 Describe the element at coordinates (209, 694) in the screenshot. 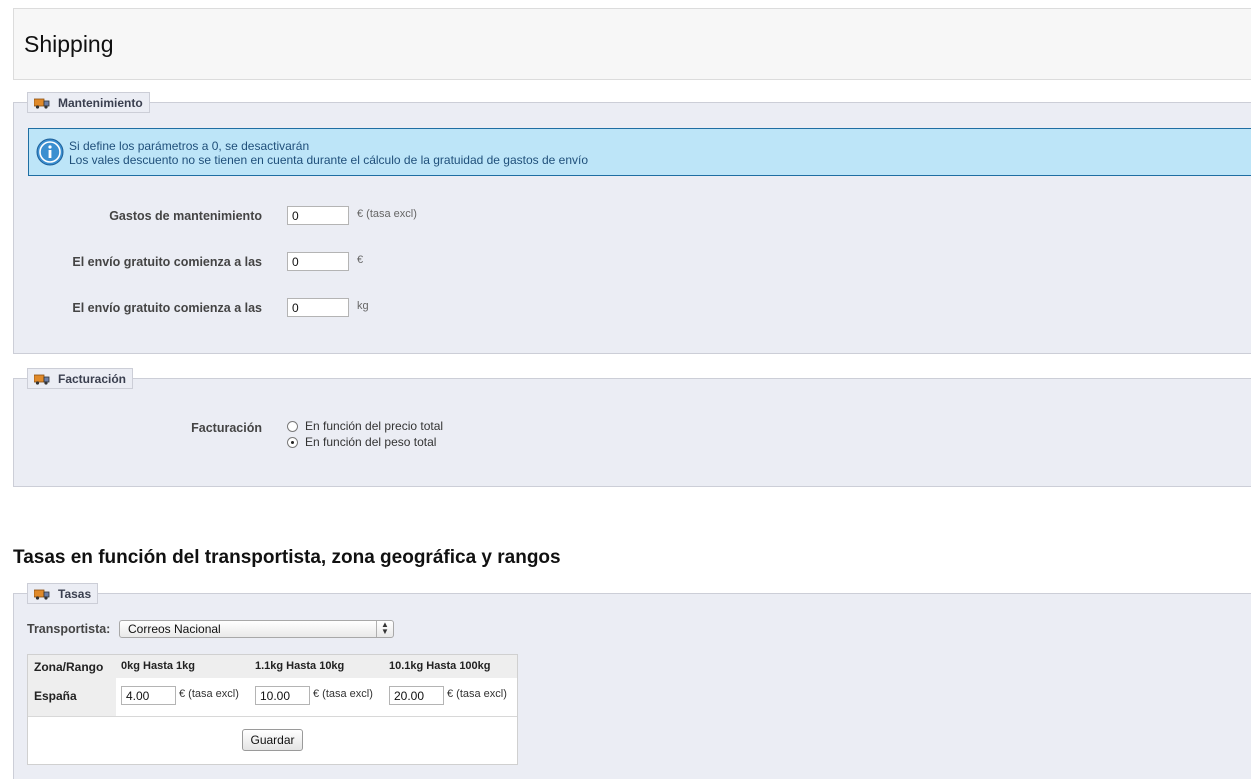

I see `rate-suffix-range-1: € (tasa excl)` at that location.